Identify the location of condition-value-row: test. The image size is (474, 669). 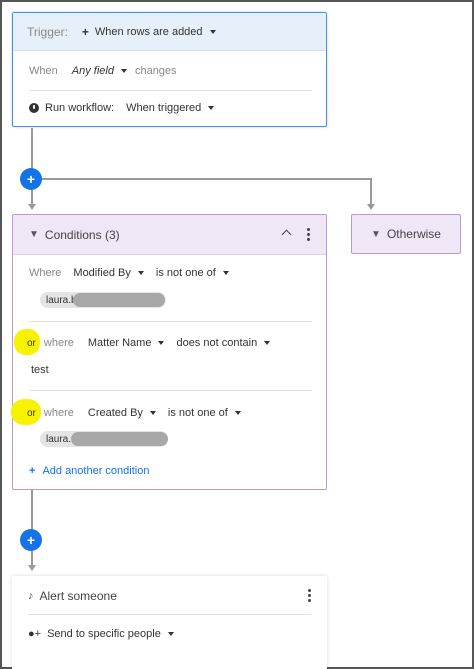
(40, 370).